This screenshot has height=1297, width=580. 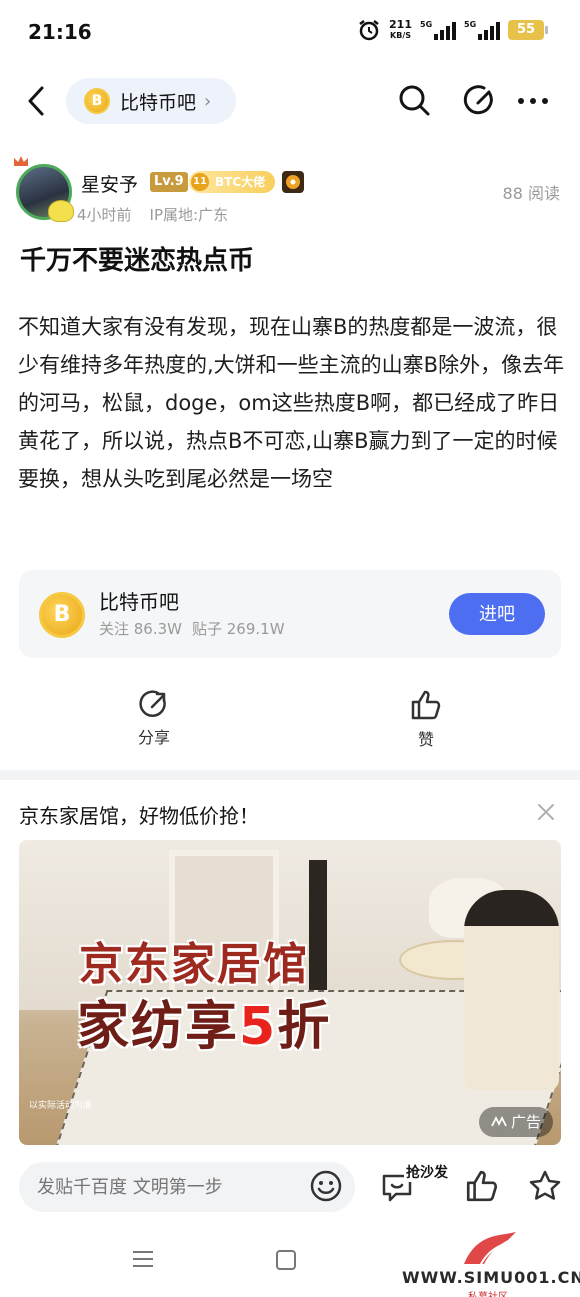 I want to click on status-icons: 211 KB/S 5G 5G 55, so click(x=452, y=30).